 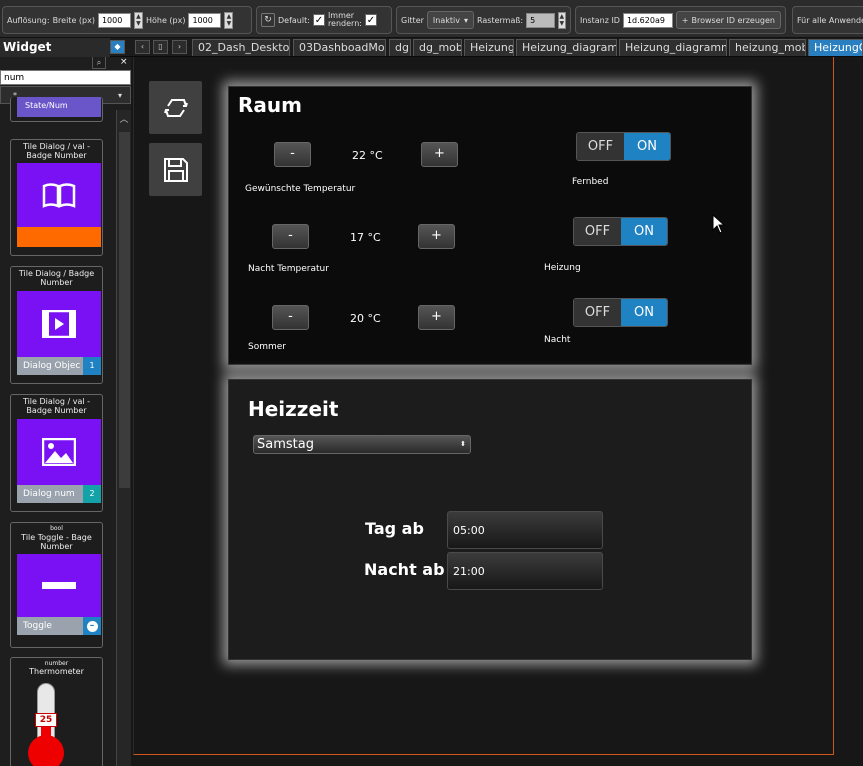 I want to click on tag-ab-input: 05:00, so click(x=525, y=530).